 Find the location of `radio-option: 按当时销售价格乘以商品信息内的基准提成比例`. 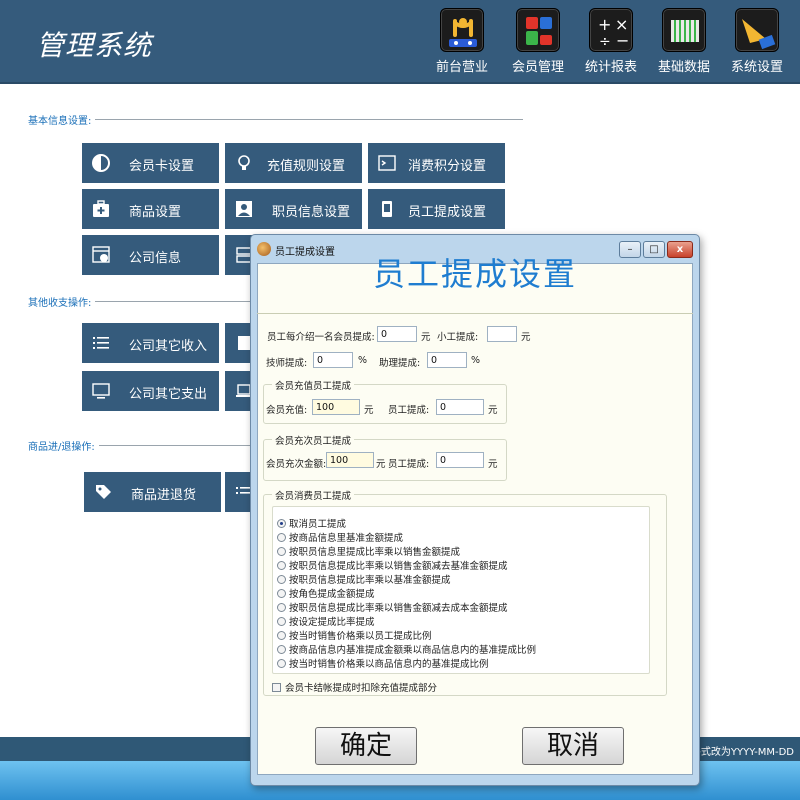

radio-option: 按当时销售价格乘以商品信息内的基准提成比例 is located at coordinates (383, 663).